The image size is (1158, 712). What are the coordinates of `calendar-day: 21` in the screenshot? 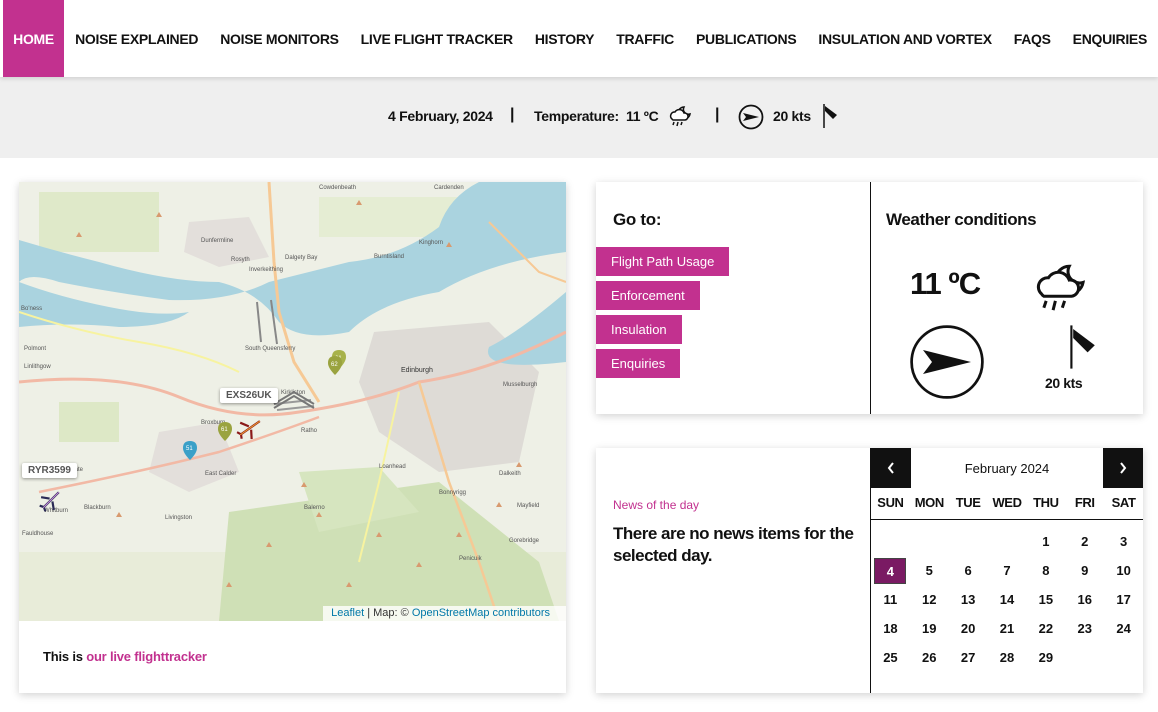 It's located at (1007, 628).